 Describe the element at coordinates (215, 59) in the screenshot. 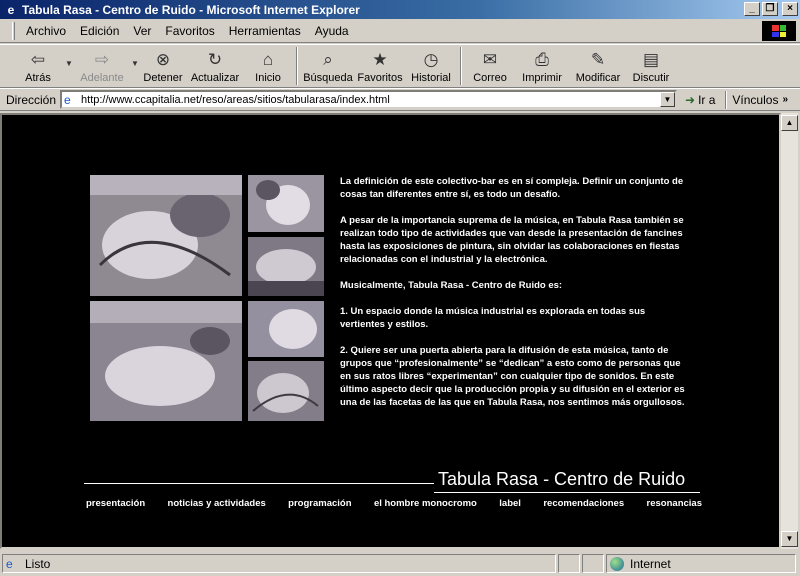

I see `refresh-icon: ↻` at that location.